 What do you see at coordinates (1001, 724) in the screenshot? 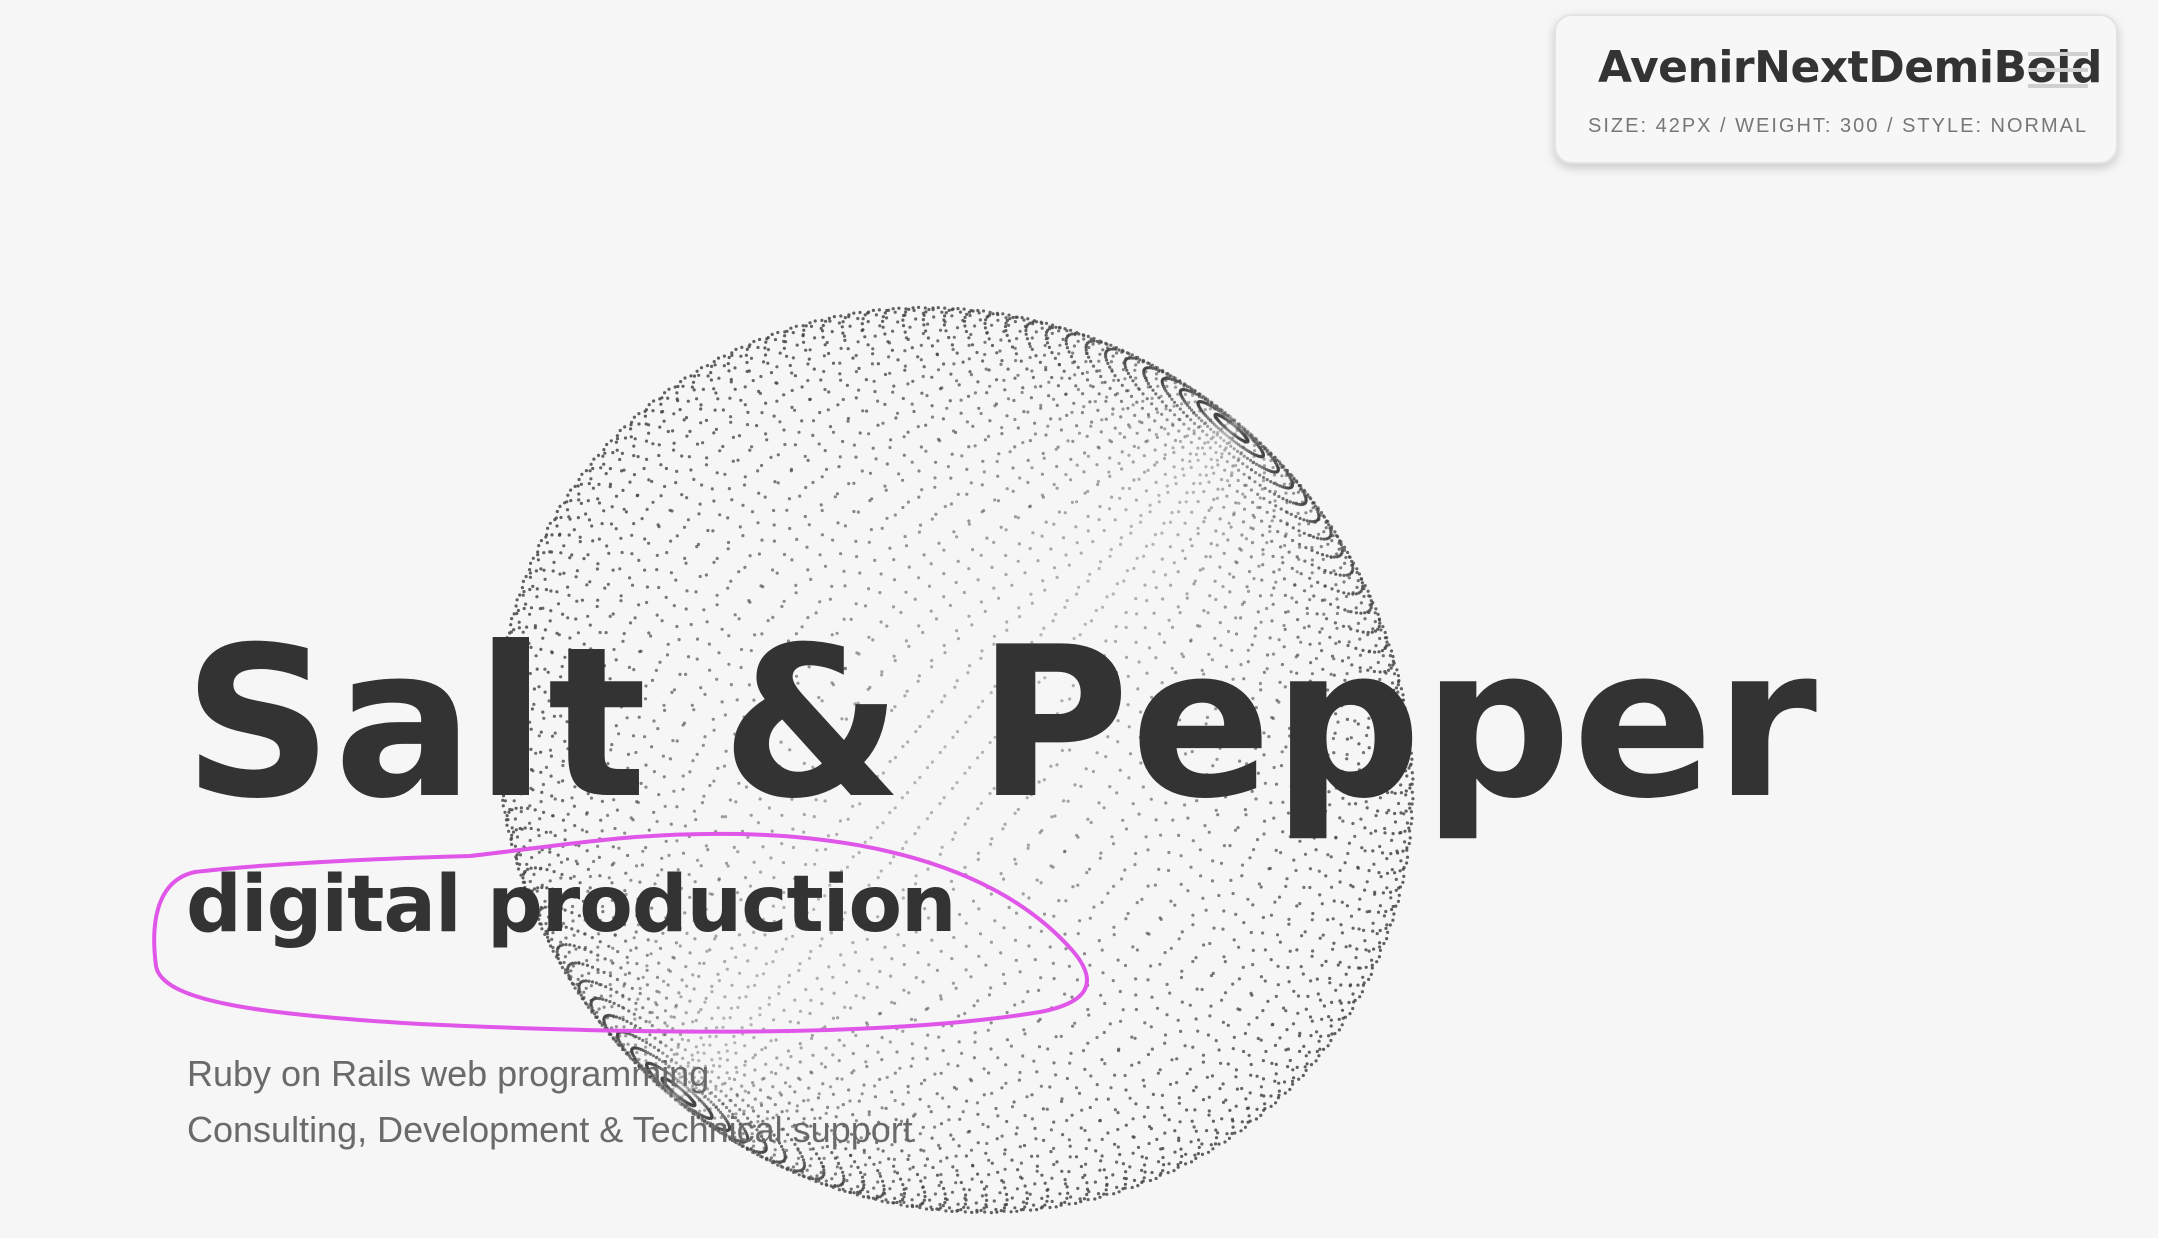
I see `hero-title: Salt & Pepper` at bounding box center [1001, 724].